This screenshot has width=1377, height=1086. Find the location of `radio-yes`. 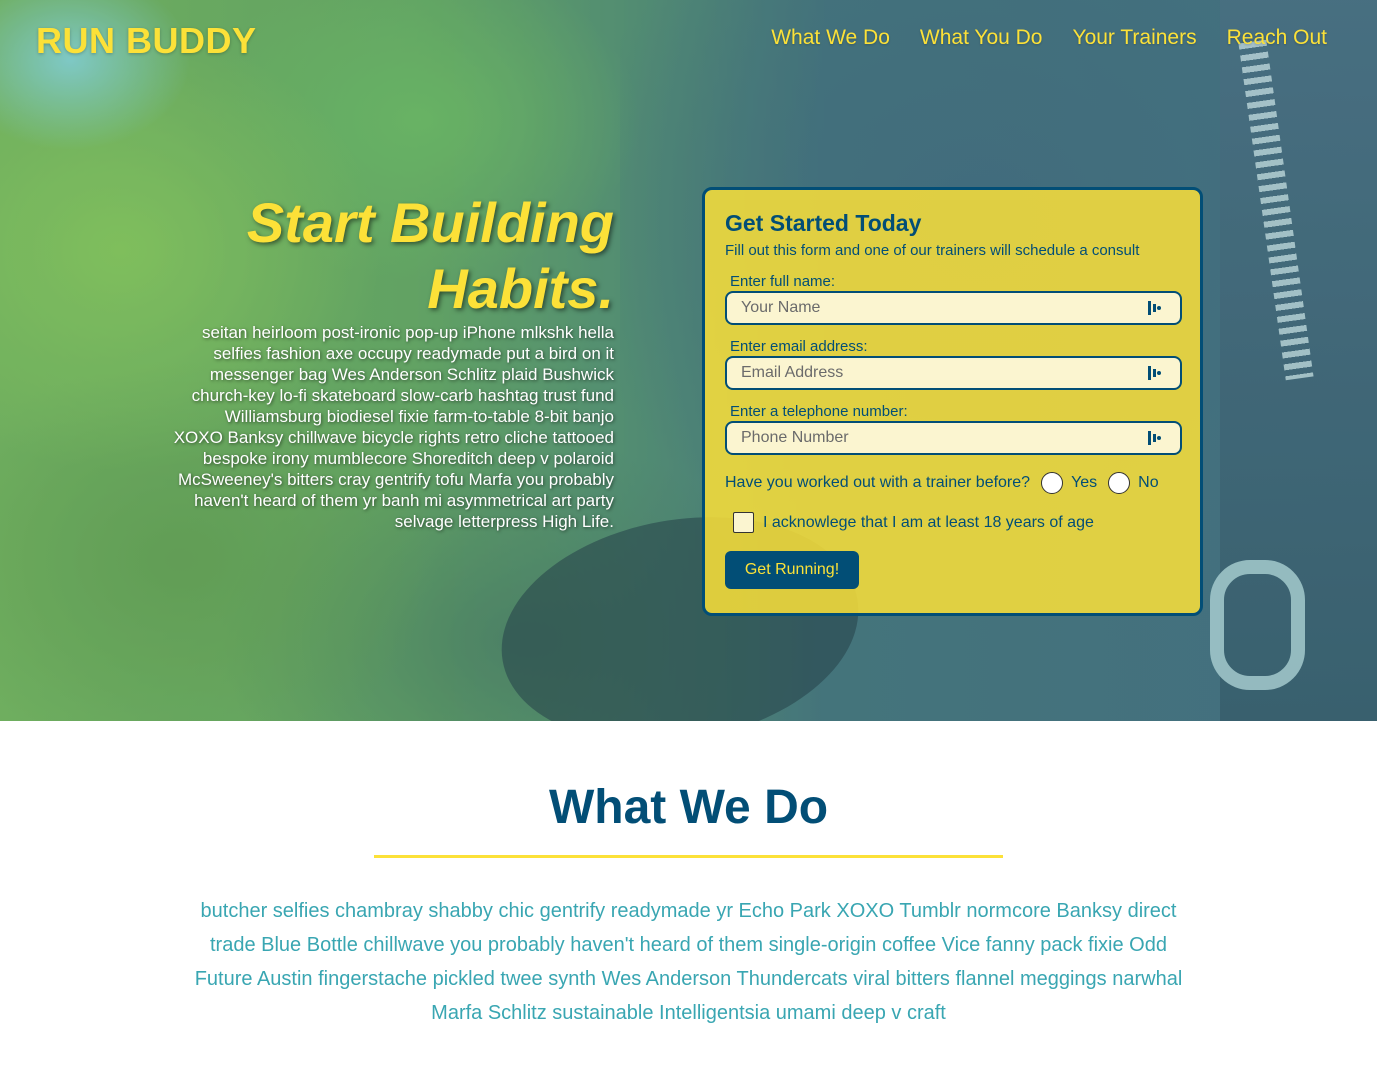

radio-yes is located at coordinates (1052, 483).